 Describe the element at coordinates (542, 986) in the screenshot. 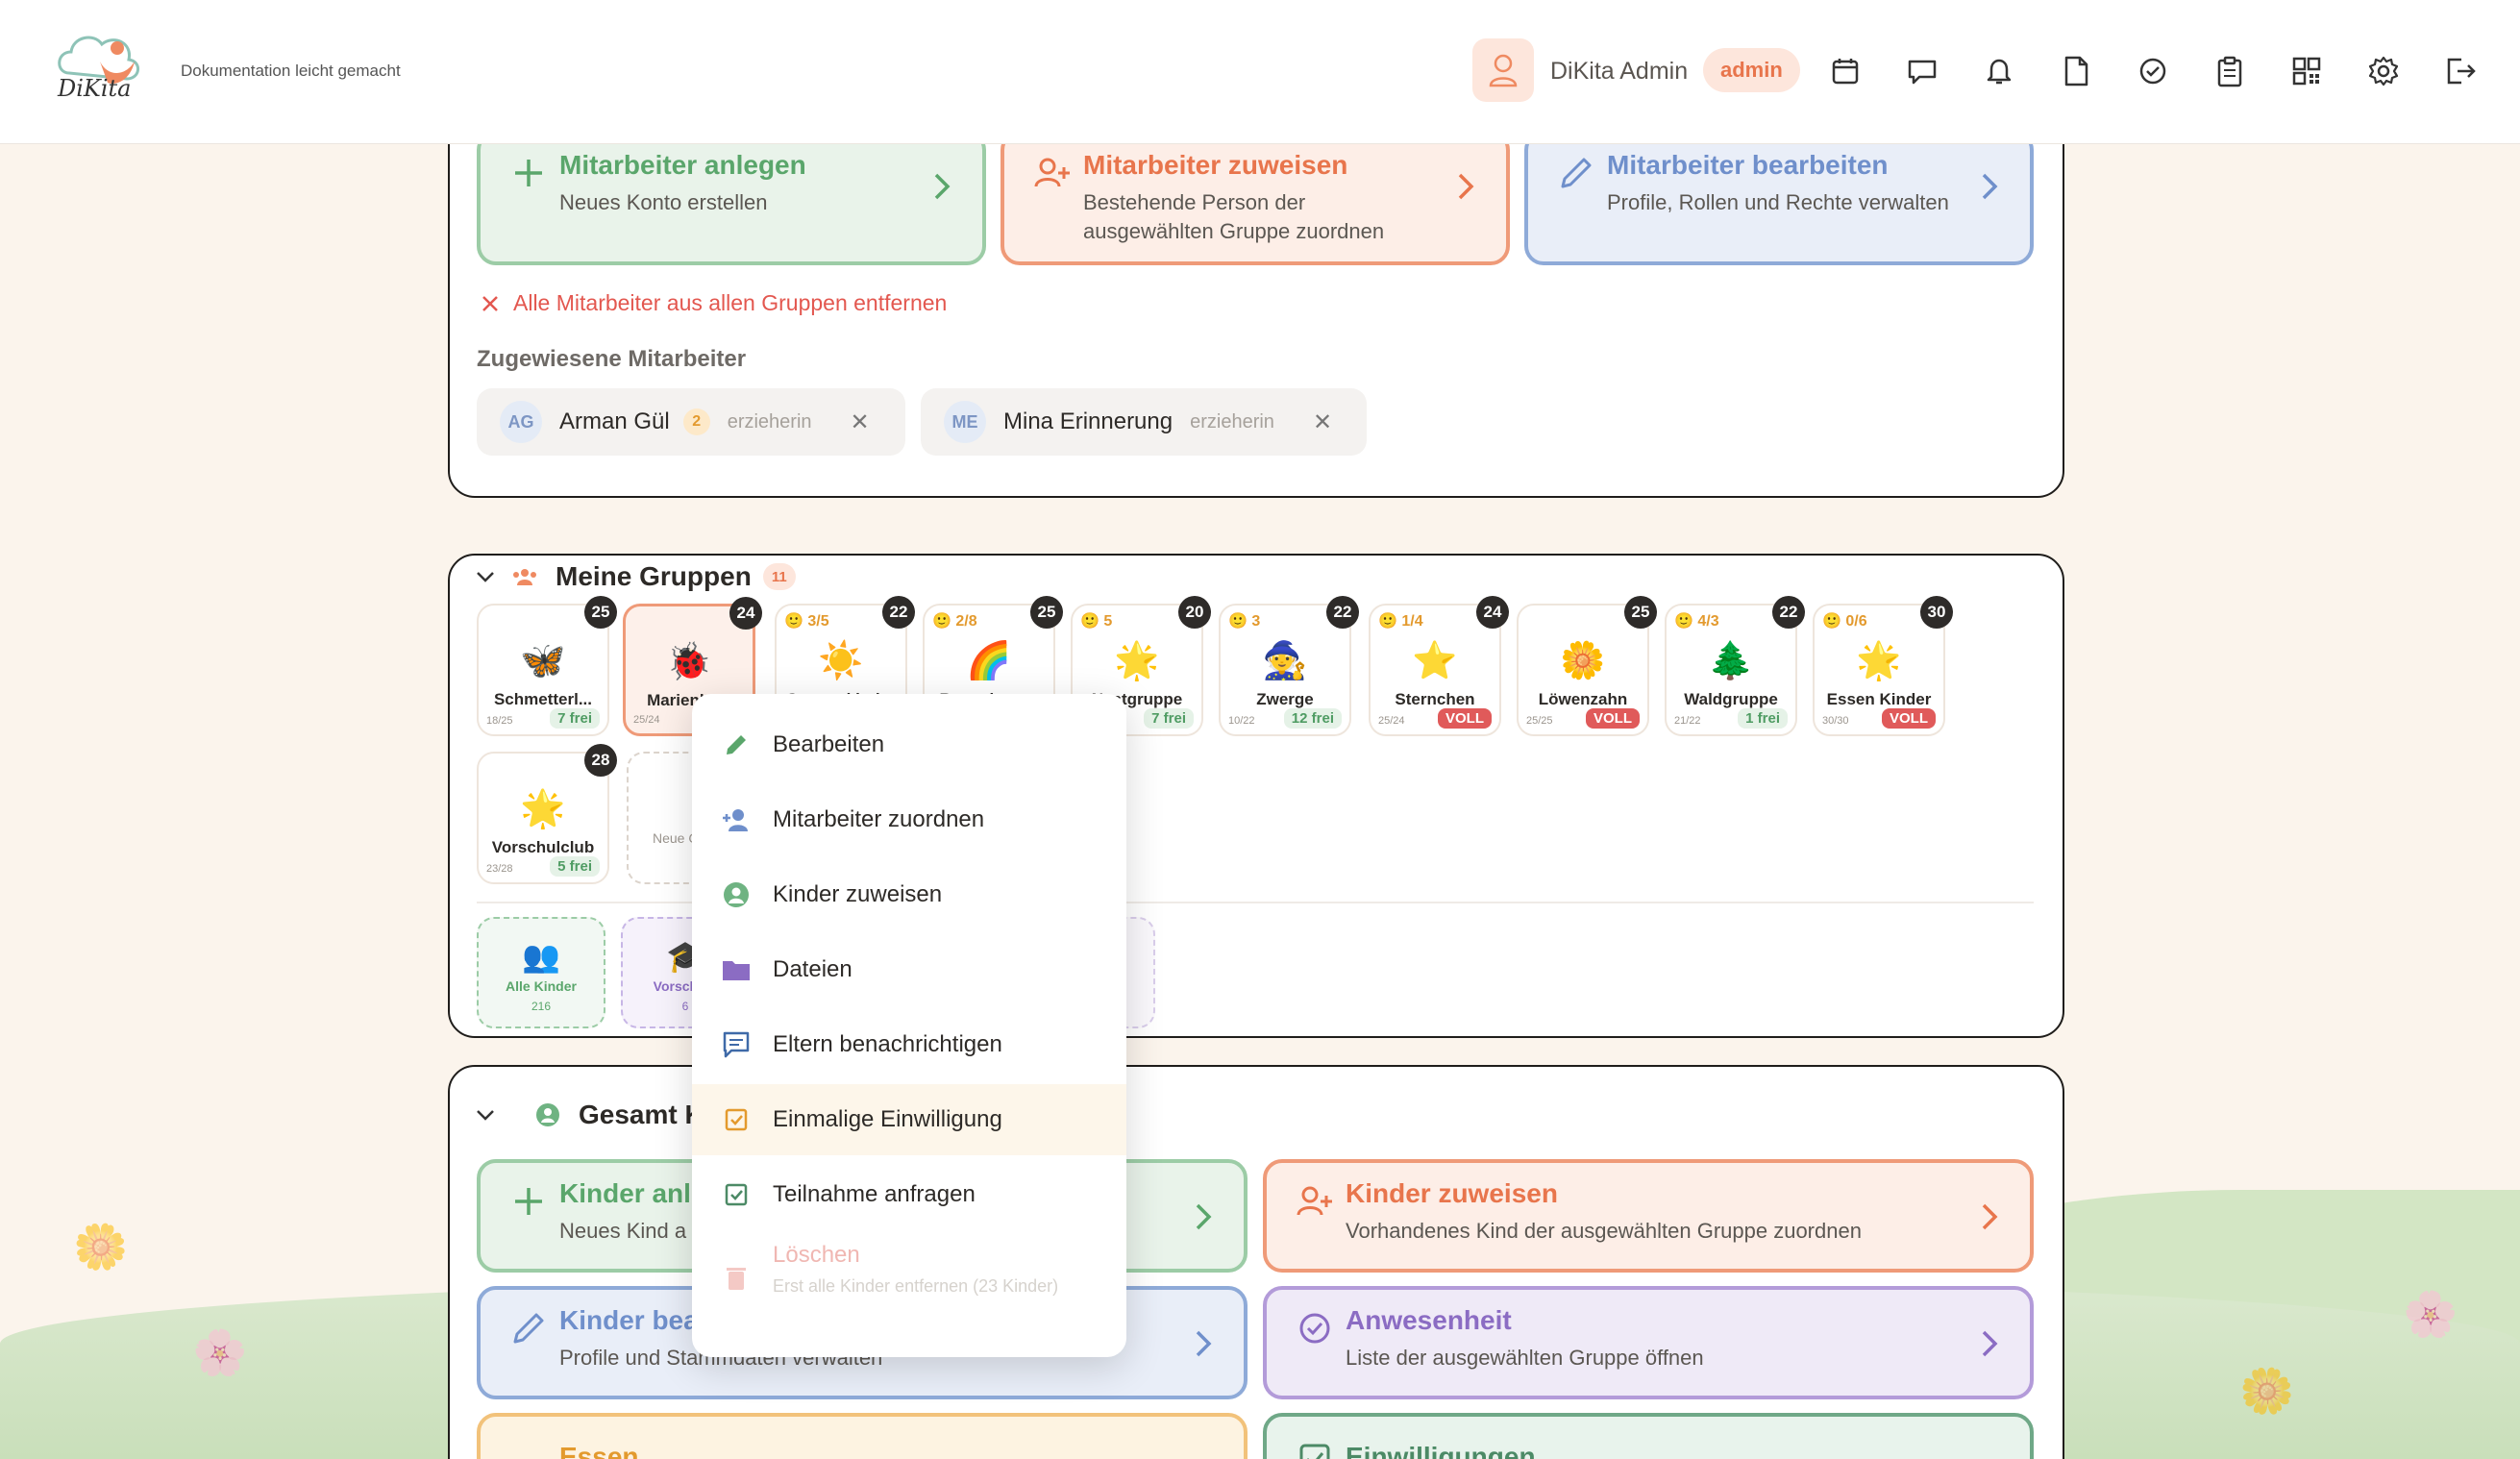

I see `filter-label: Alle Kinder` at that location.